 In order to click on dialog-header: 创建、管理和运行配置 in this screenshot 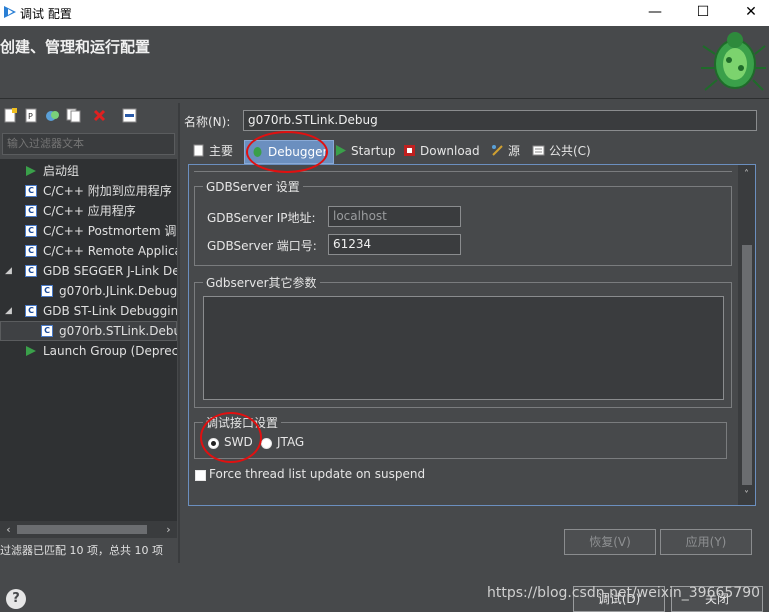, I will do `click(384, 62)`.